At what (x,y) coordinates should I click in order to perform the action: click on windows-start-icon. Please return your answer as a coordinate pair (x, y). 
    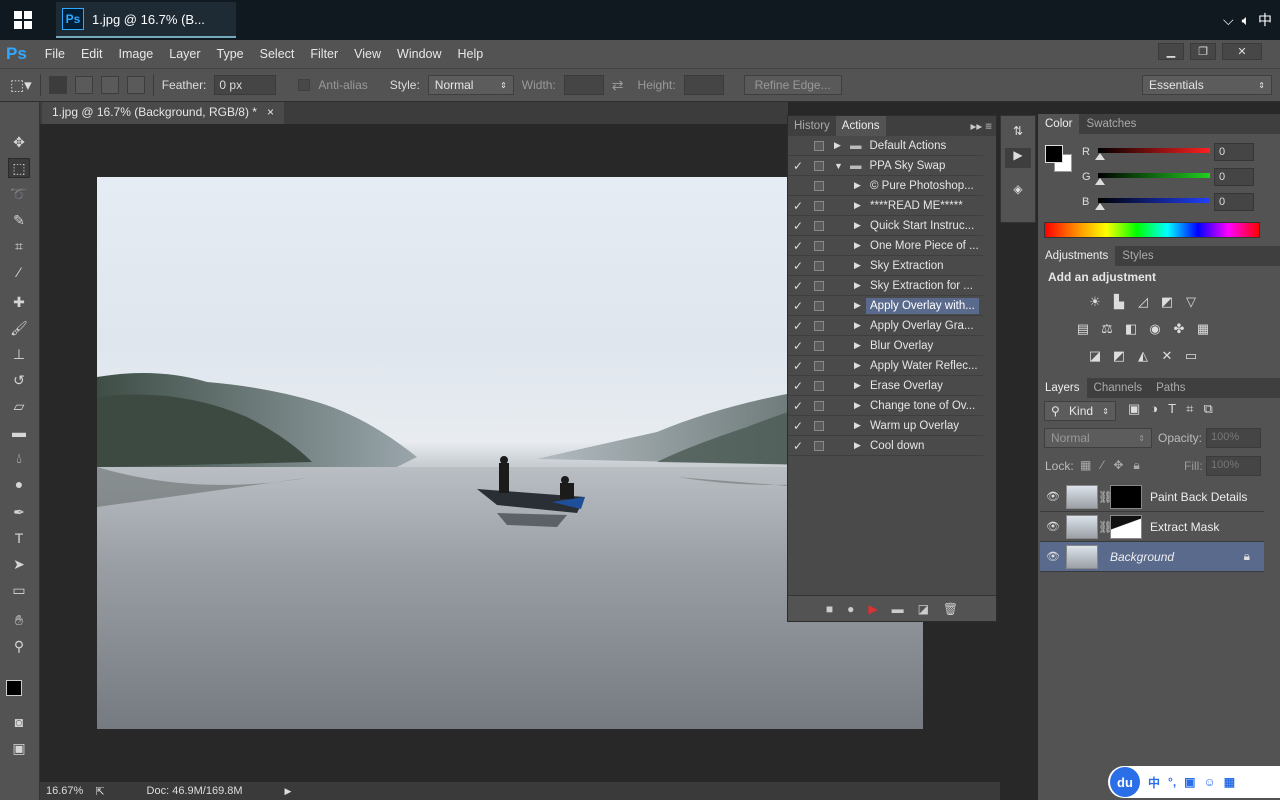
    Looking at the image, I should click on (23, 20).